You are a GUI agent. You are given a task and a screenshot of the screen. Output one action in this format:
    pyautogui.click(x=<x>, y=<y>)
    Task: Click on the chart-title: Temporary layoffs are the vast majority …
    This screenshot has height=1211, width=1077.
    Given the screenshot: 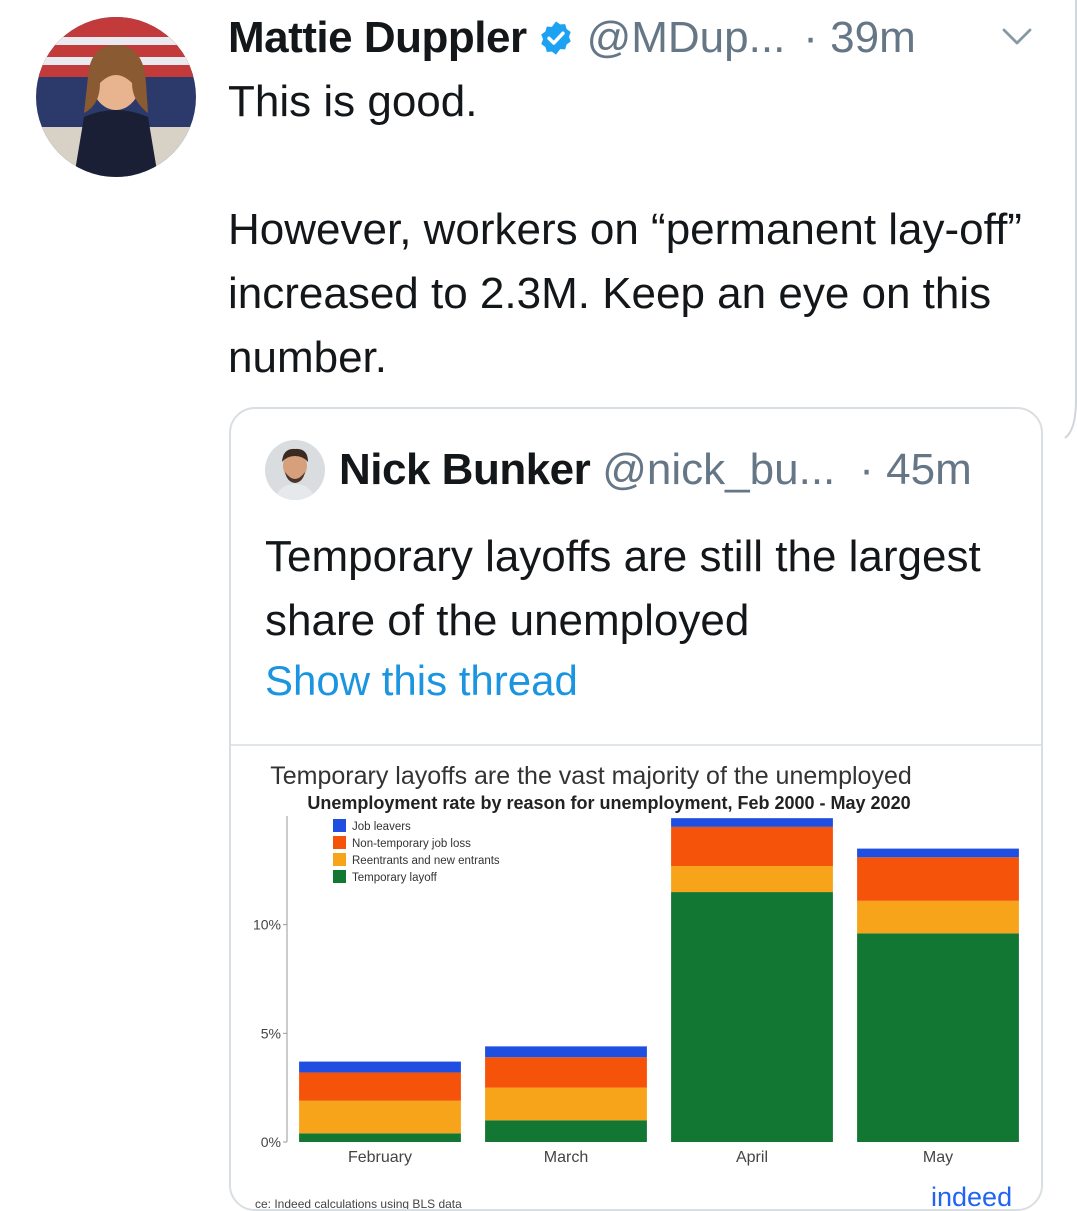 What is the action you would take?
    pyautogui.click(x=591, y=776)
    